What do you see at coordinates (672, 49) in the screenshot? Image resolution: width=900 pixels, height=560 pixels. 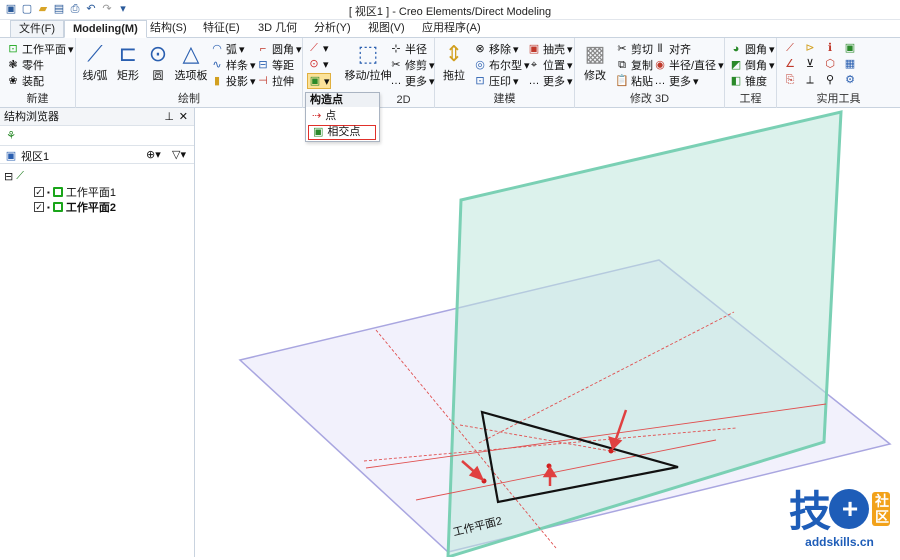 I see `align-button: ⫴ 对齐` at bounding box center [672, 49].